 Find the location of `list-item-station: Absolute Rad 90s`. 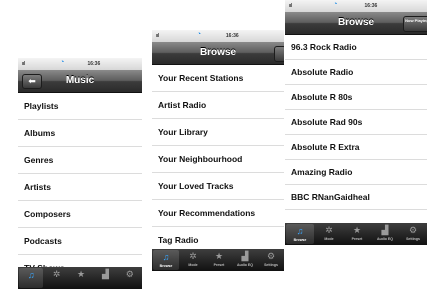

list-item-station: Absolute Rad 90s is located at coordinates (356, 122).